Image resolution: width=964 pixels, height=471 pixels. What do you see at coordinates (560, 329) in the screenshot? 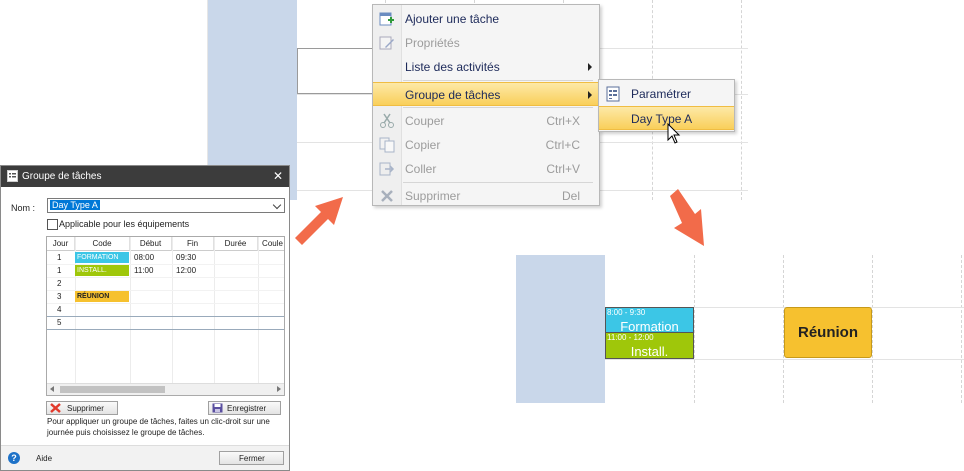
I see `day-header-column` at bounding box center [560, 329].